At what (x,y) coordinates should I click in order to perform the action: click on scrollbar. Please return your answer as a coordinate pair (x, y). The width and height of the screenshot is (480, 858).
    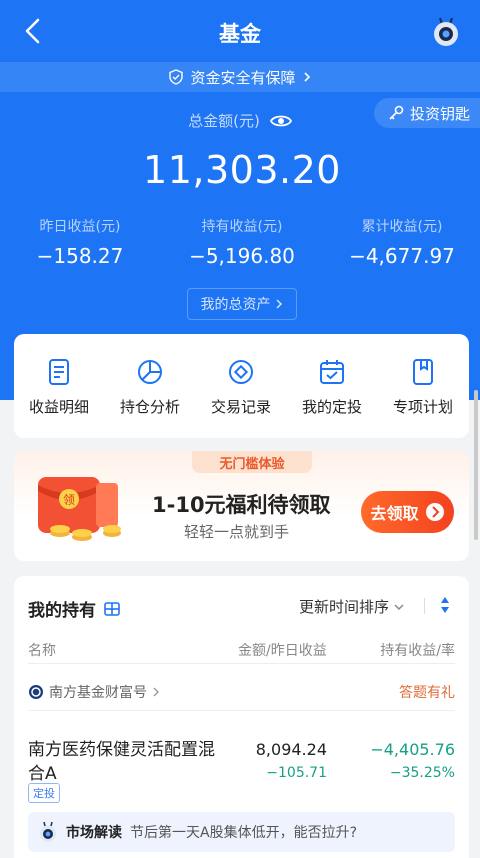
    Looking at the image, I should click on (476, 465).